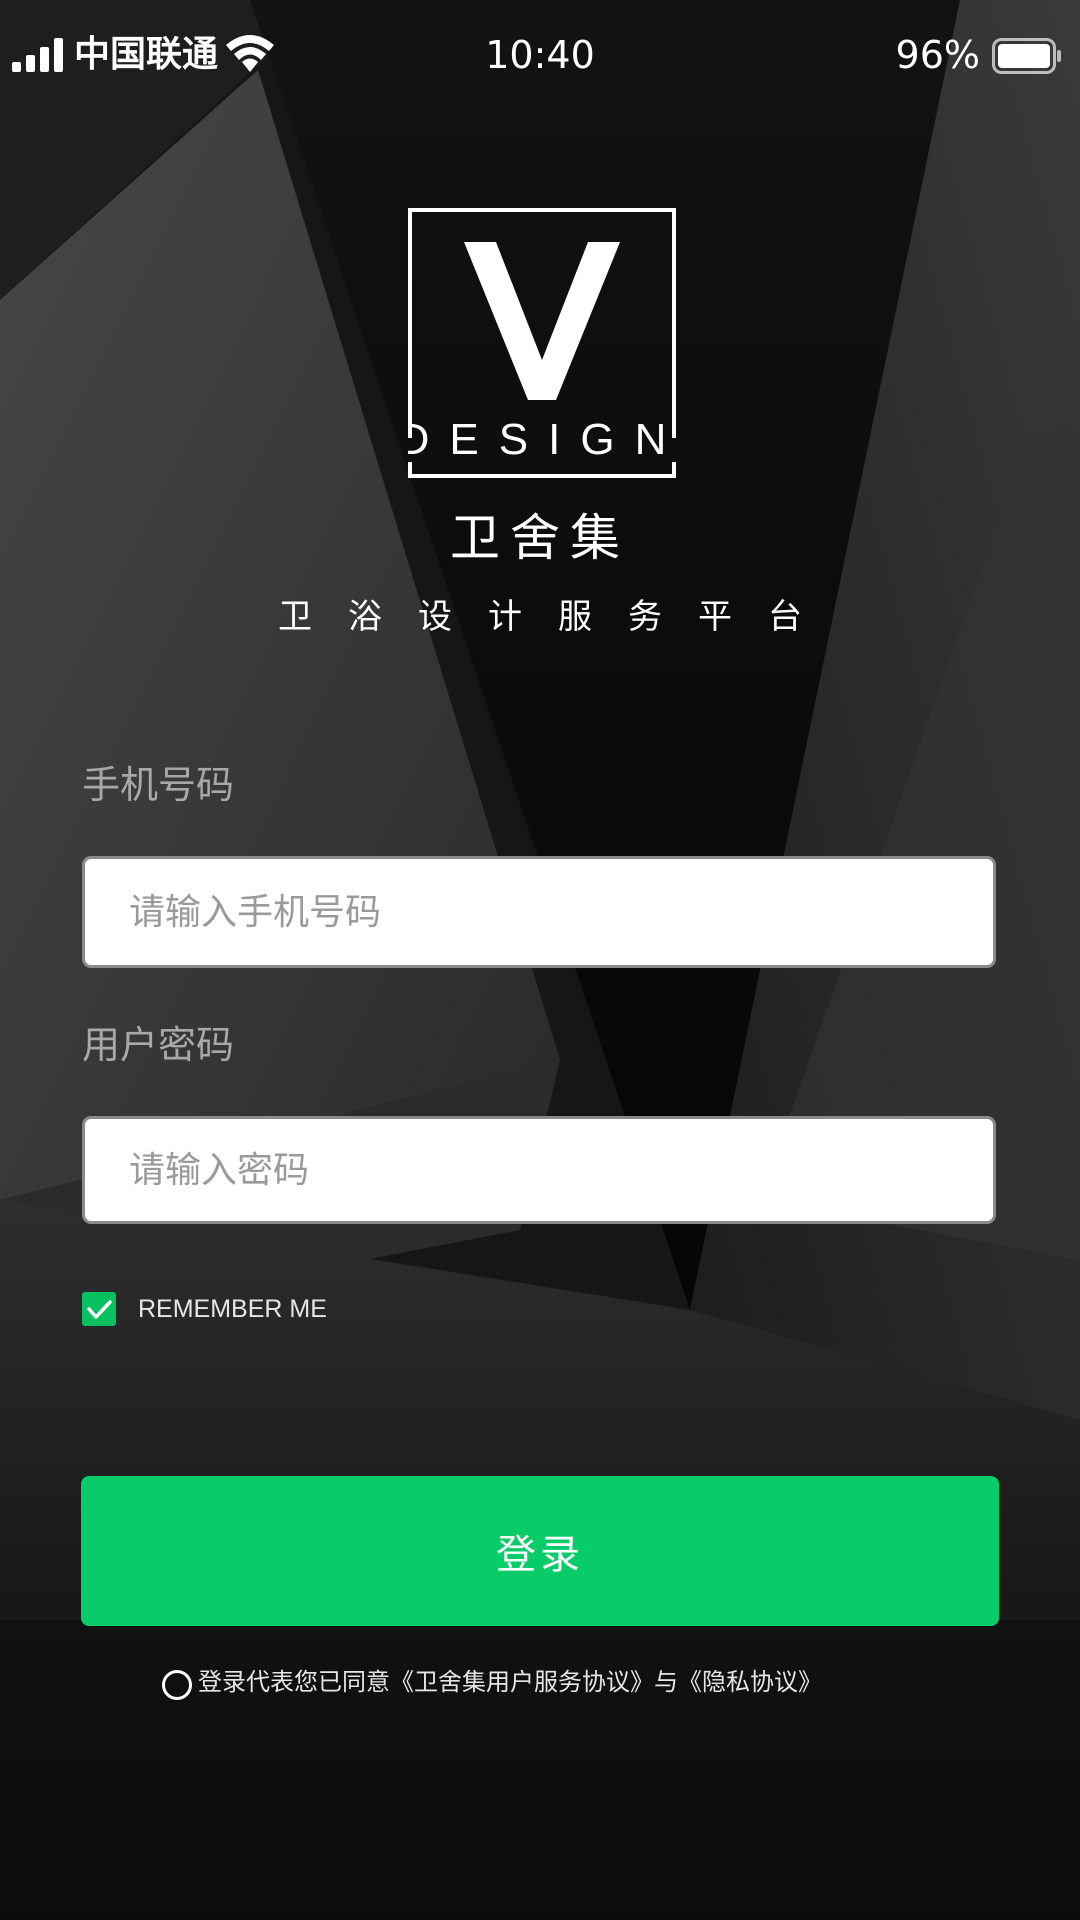 This screenshot has width=1080, height=1920. Describe the element at coordinates (542, 343) in the screenshot. I see `vdesign-logo: DESIGN` at that location.